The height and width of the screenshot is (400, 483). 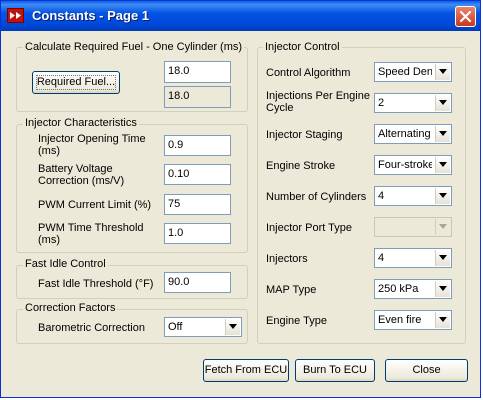 I want to click on close-button: Close, so click(x=426, y=370).